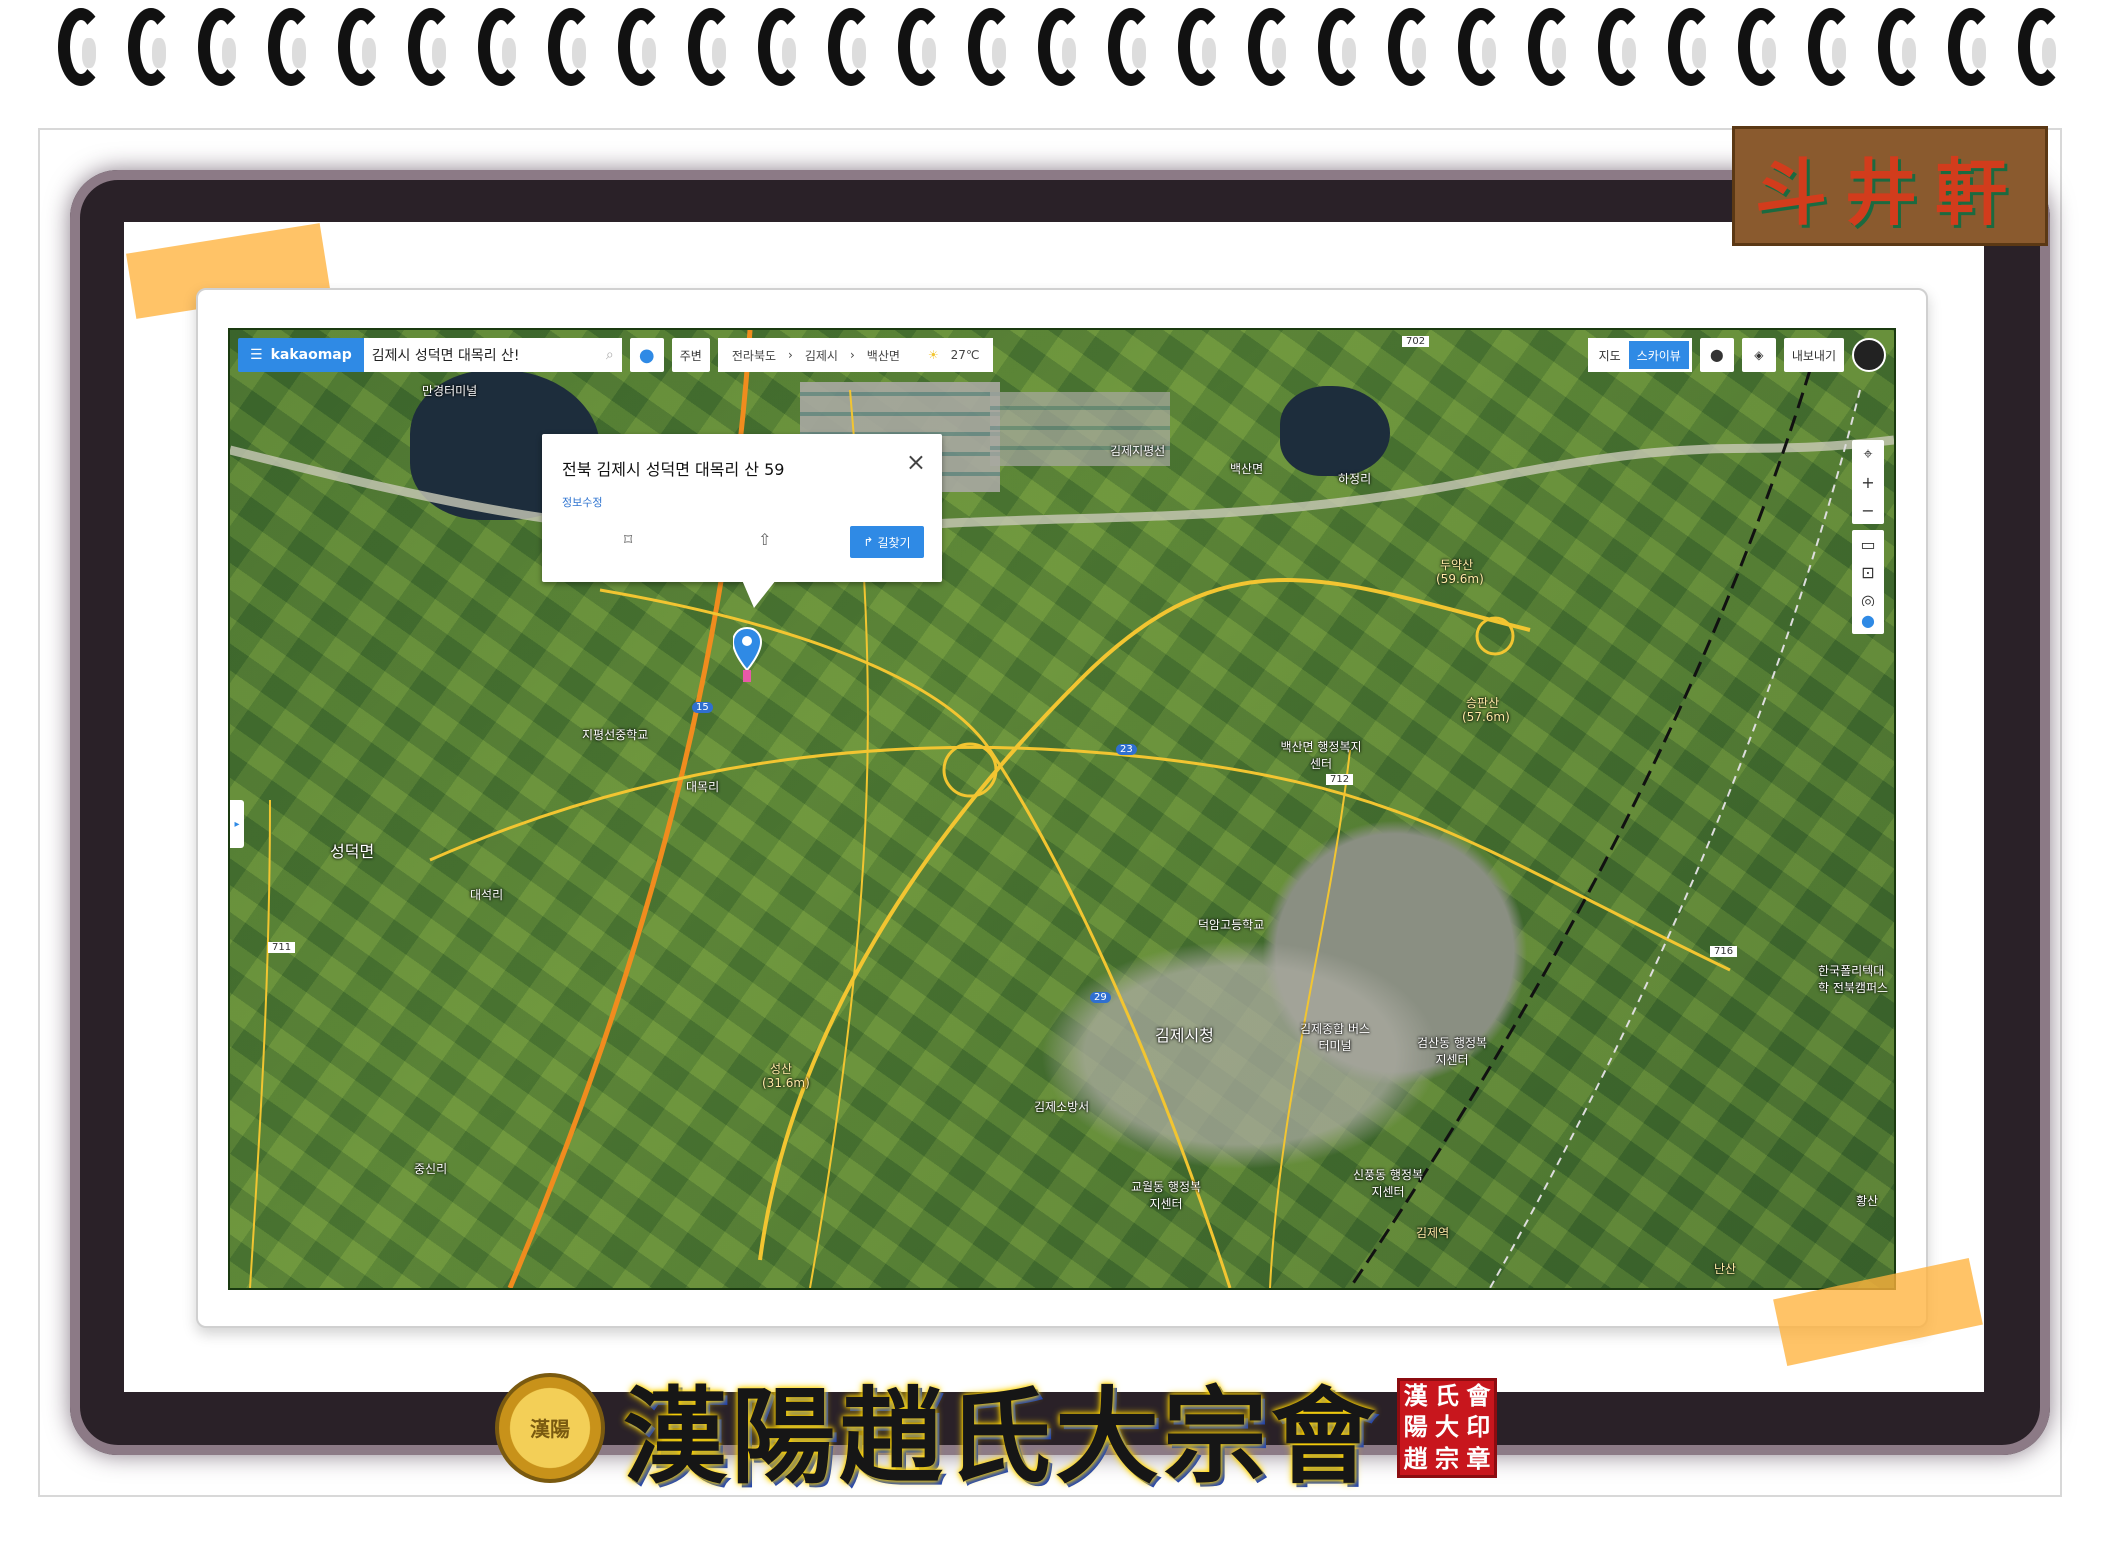  I want to click on close-icon: ×, so click(916, 462).